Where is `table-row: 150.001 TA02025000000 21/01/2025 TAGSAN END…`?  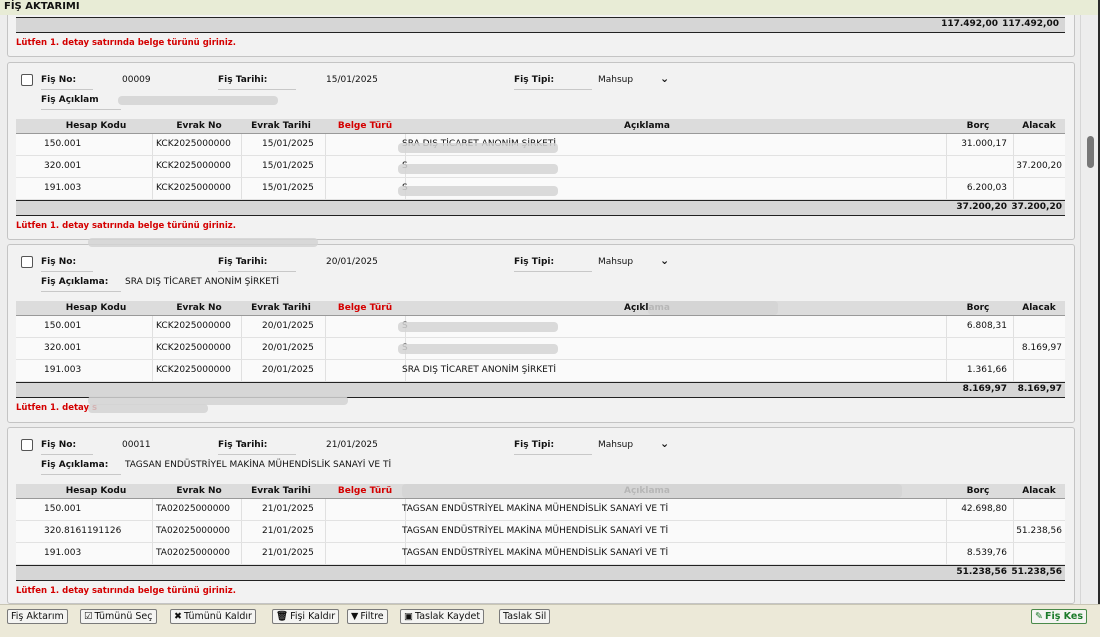 table-row: 150.001 TA02025000000 21/01/2025 TAGSAN END… is located at coordinates (540, 510).